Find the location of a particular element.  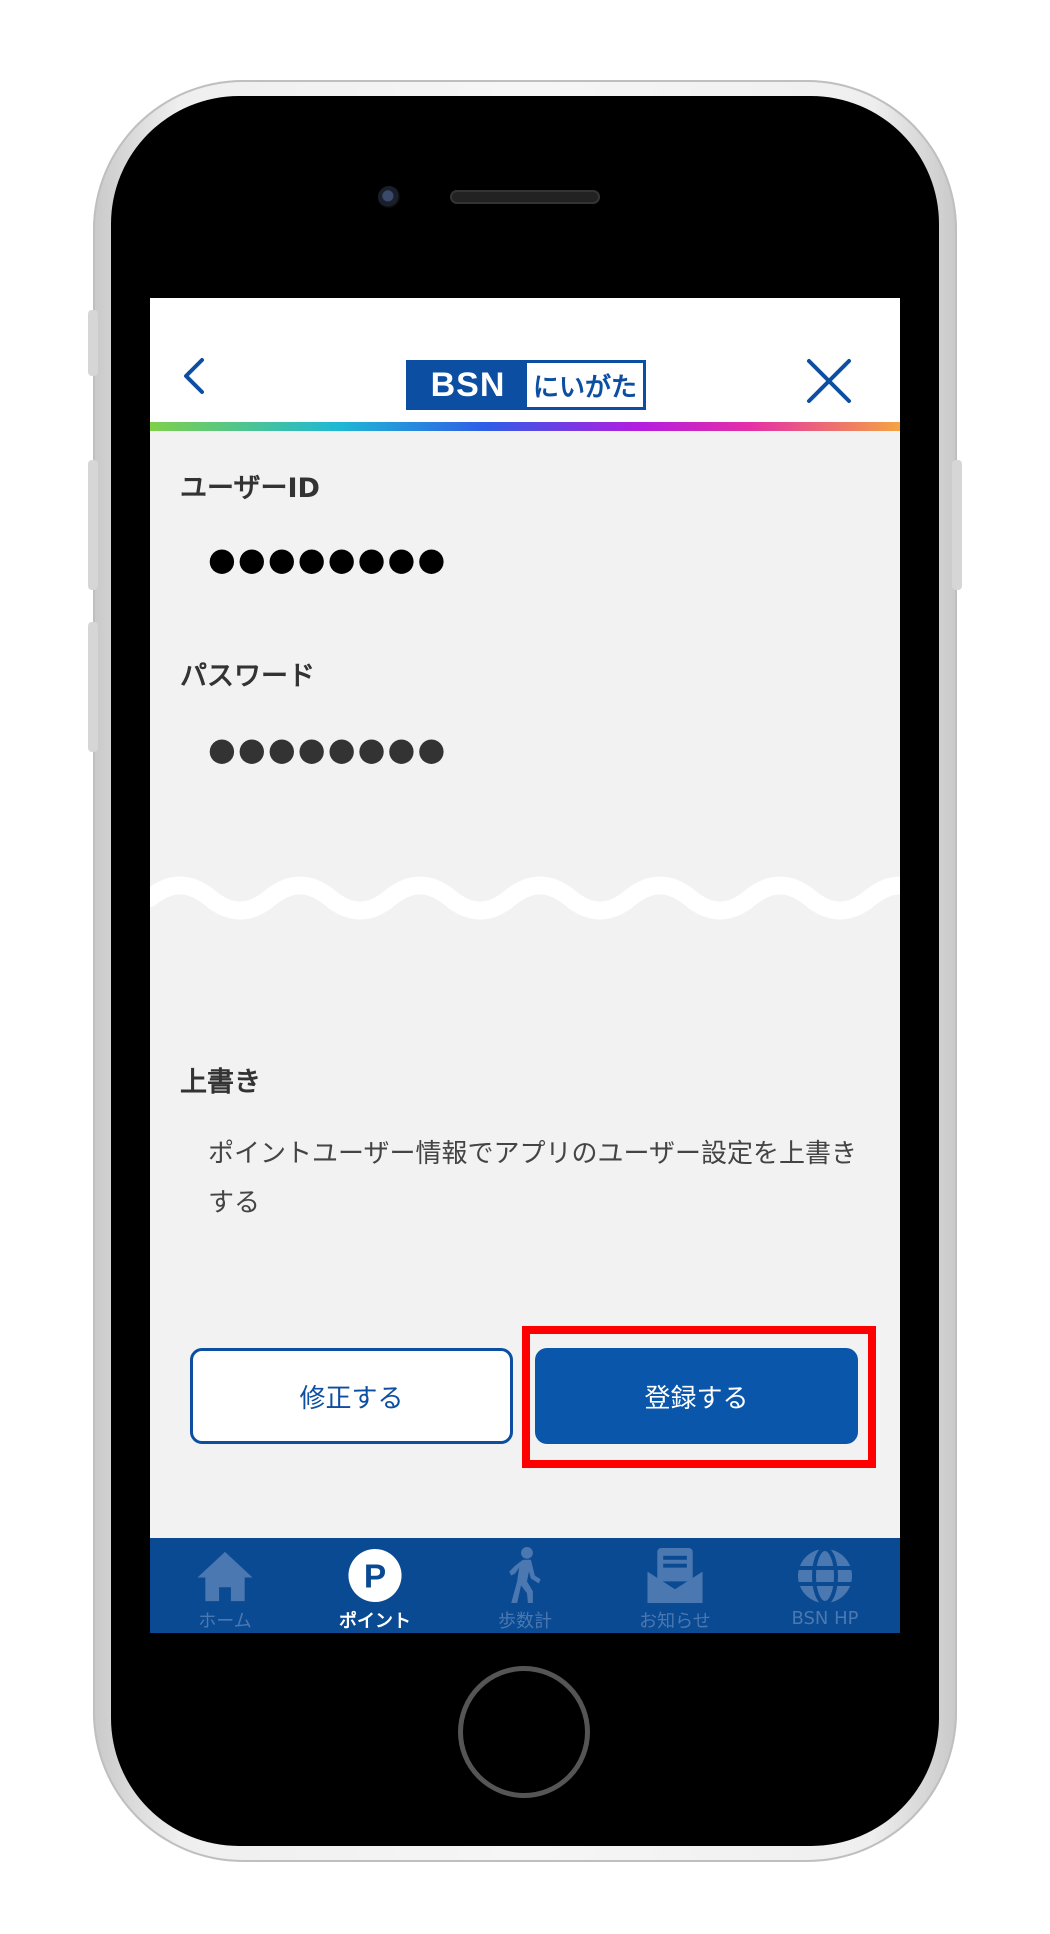

rainbow-divider is located at coordinates (525, 426).